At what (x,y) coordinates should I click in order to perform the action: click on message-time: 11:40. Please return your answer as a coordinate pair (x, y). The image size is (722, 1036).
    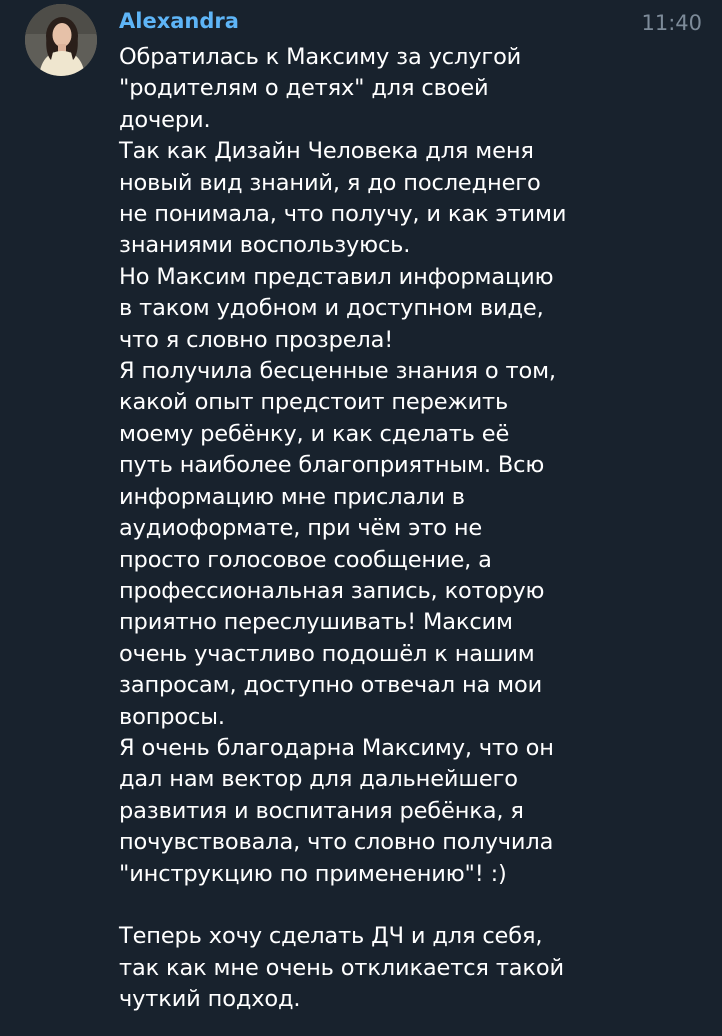
    Looking at the image, I should click on (671, 23).